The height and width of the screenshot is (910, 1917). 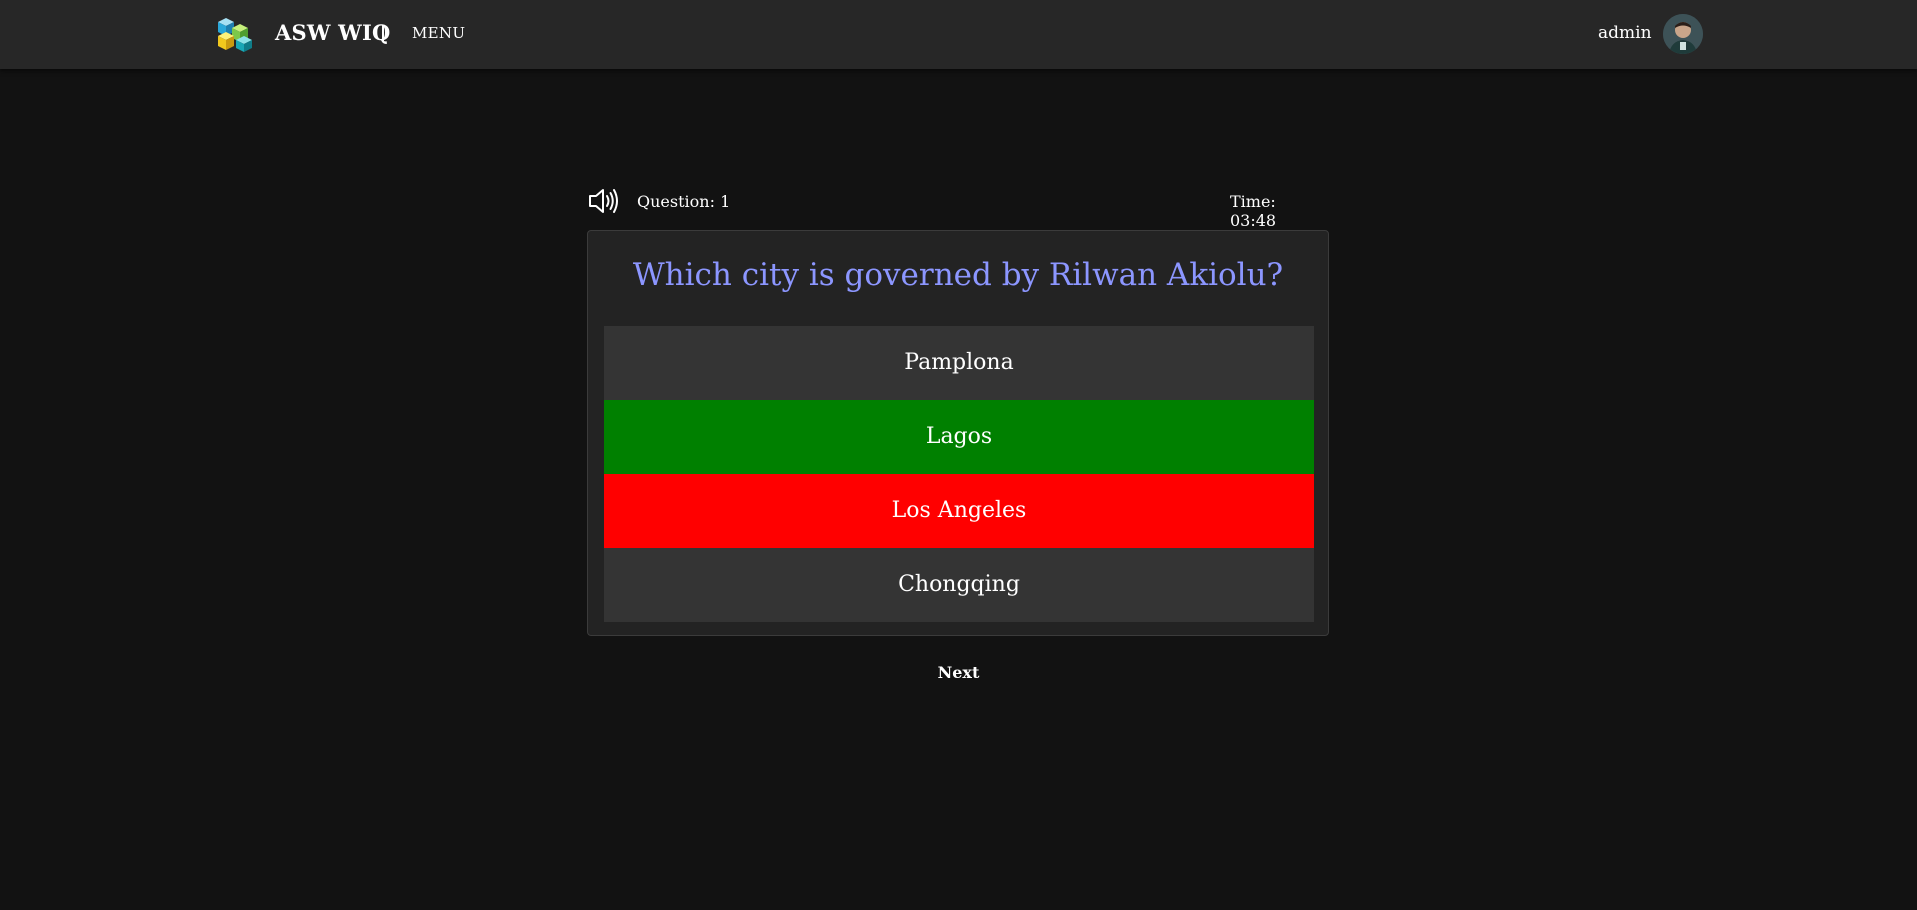 What do you see at coordinates (438, 33) in the screenshot?
I see `menu-button: MENU` at bounding box center [438, 33].